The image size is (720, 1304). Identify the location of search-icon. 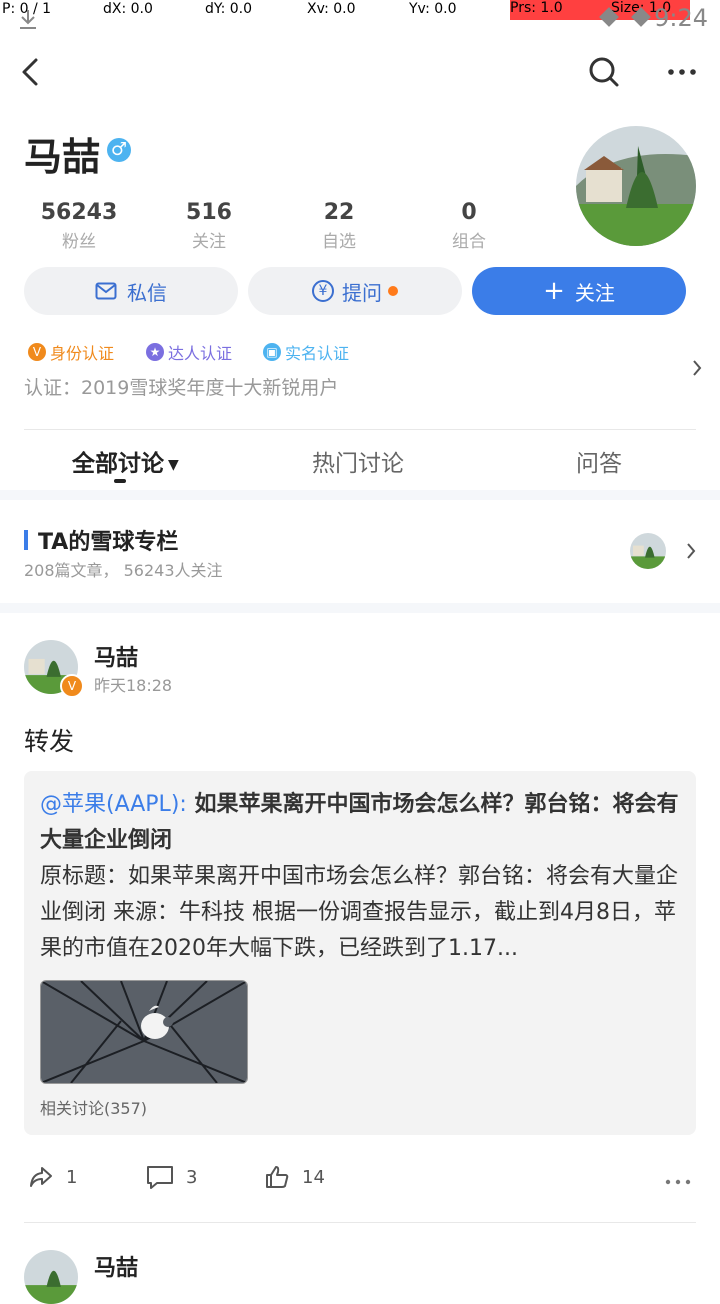
(604, 72).